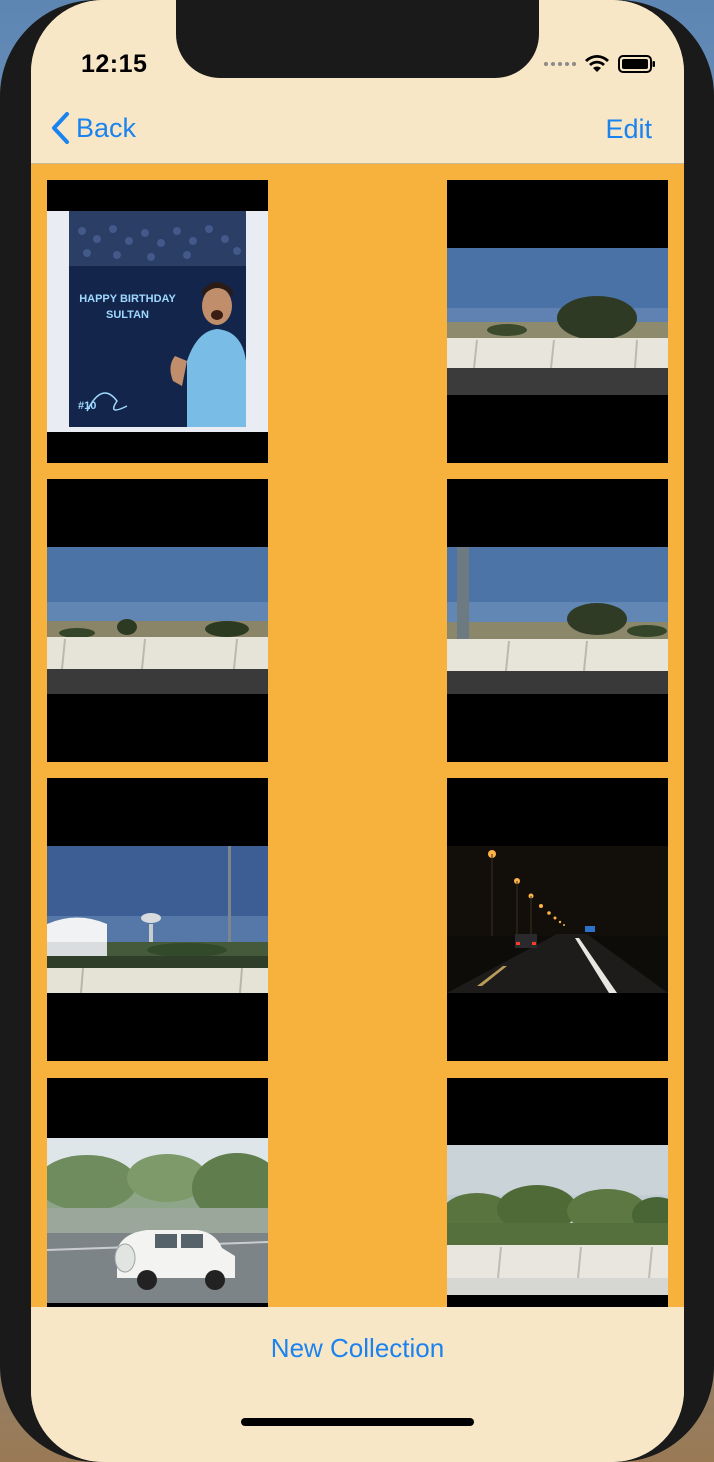  I want to click on status-icons, so click(600, 64).